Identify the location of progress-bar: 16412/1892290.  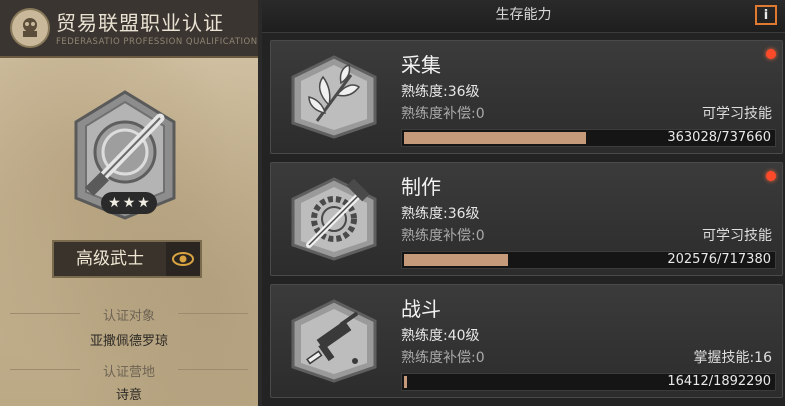
(588, 382).